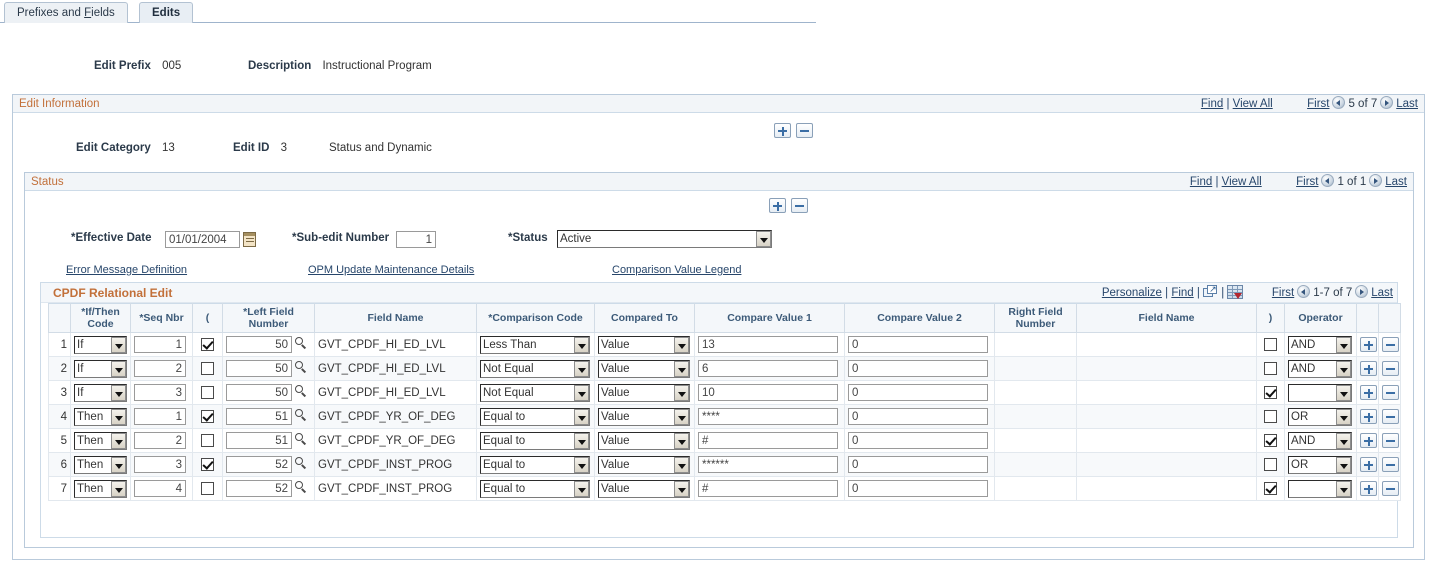  What do you see at coordinates (1396, 182) in the screenshot?
I see `status-last-link: Last` at bounding box center [1396, 182].